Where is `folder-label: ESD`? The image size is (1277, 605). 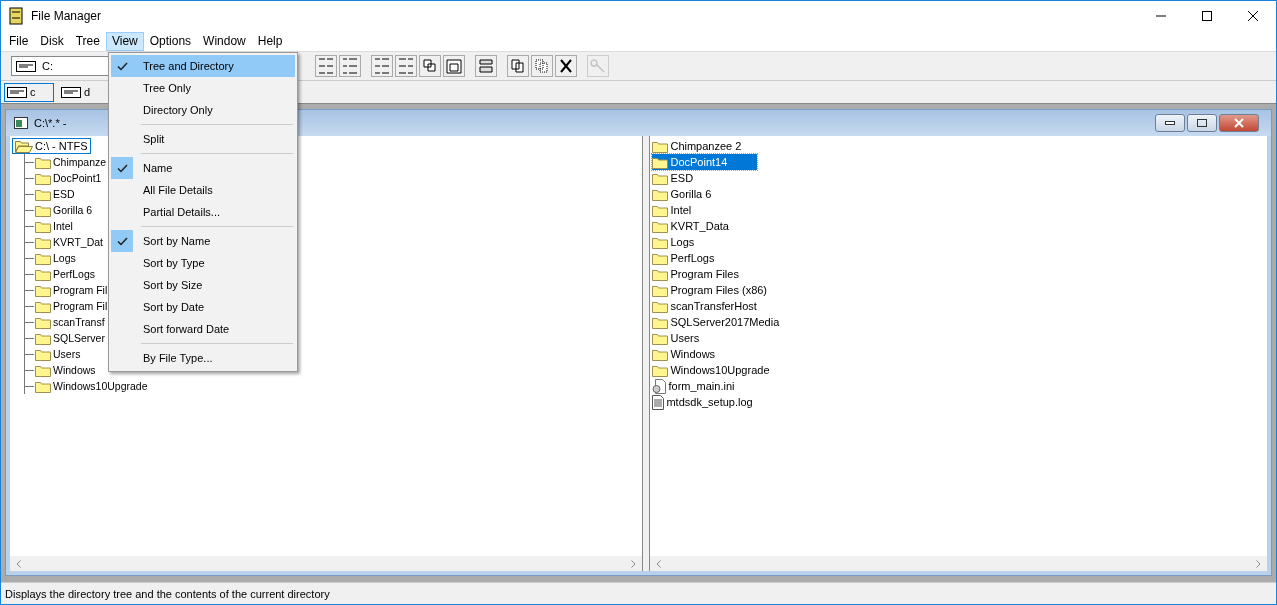 folder-label: ESD is located at coordinates (64, 194).